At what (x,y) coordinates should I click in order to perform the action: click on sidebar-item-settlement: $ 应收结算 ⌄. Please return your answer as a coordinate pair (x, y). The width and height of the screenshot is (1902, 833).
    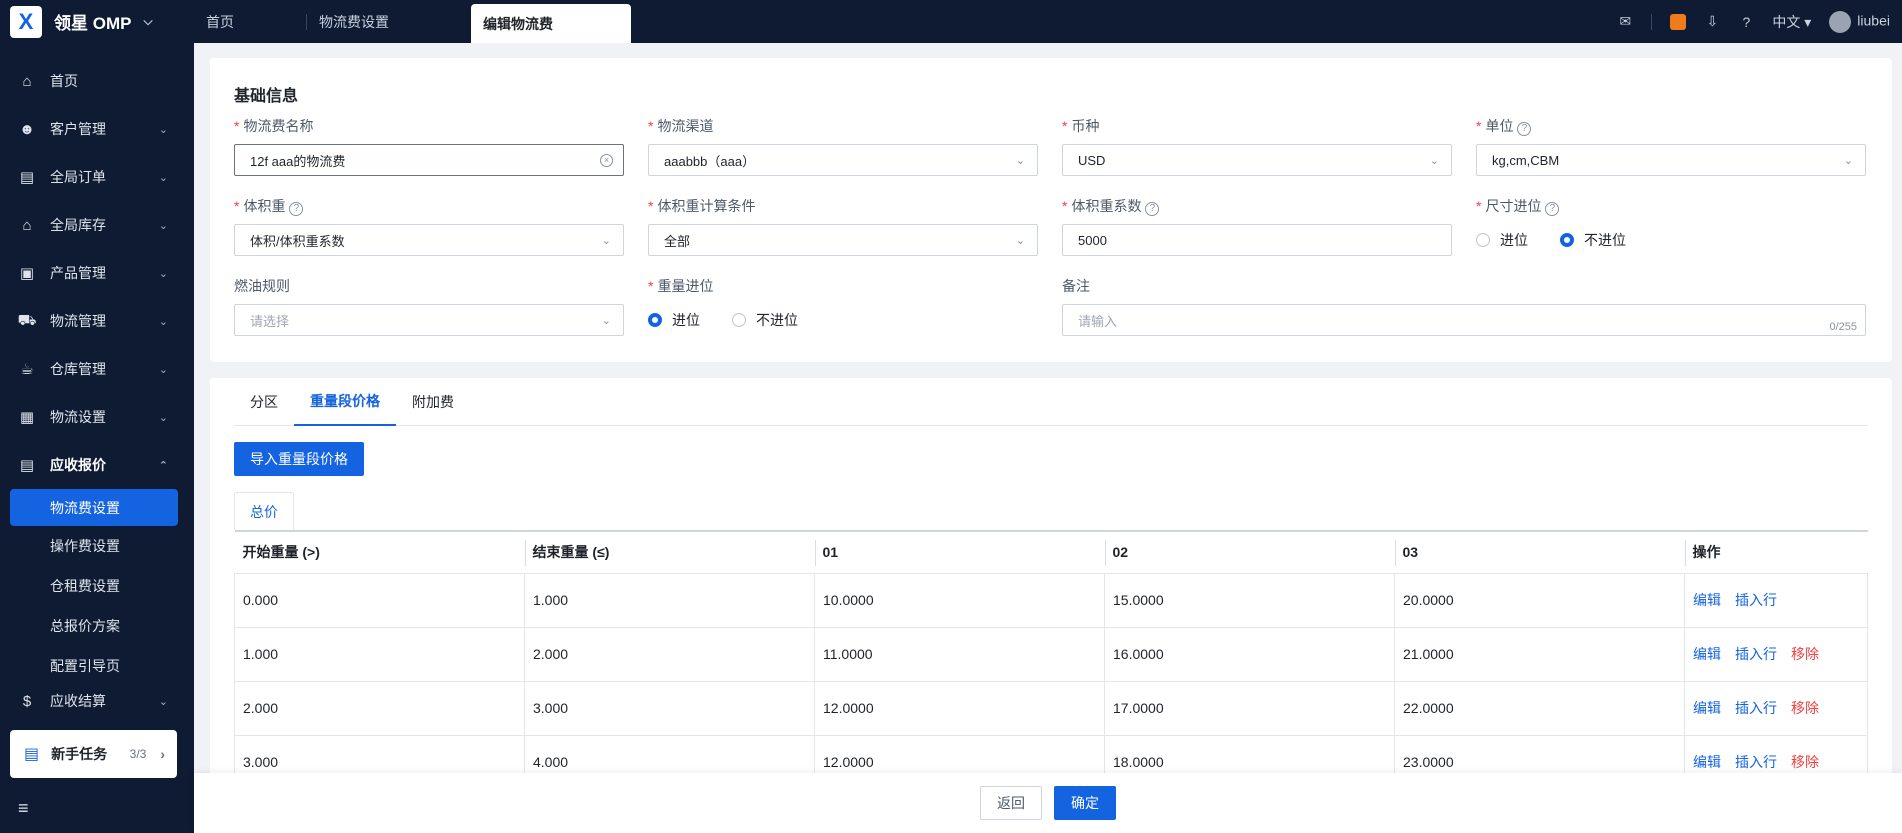
    Looking at the image, I should click on (97, 701).